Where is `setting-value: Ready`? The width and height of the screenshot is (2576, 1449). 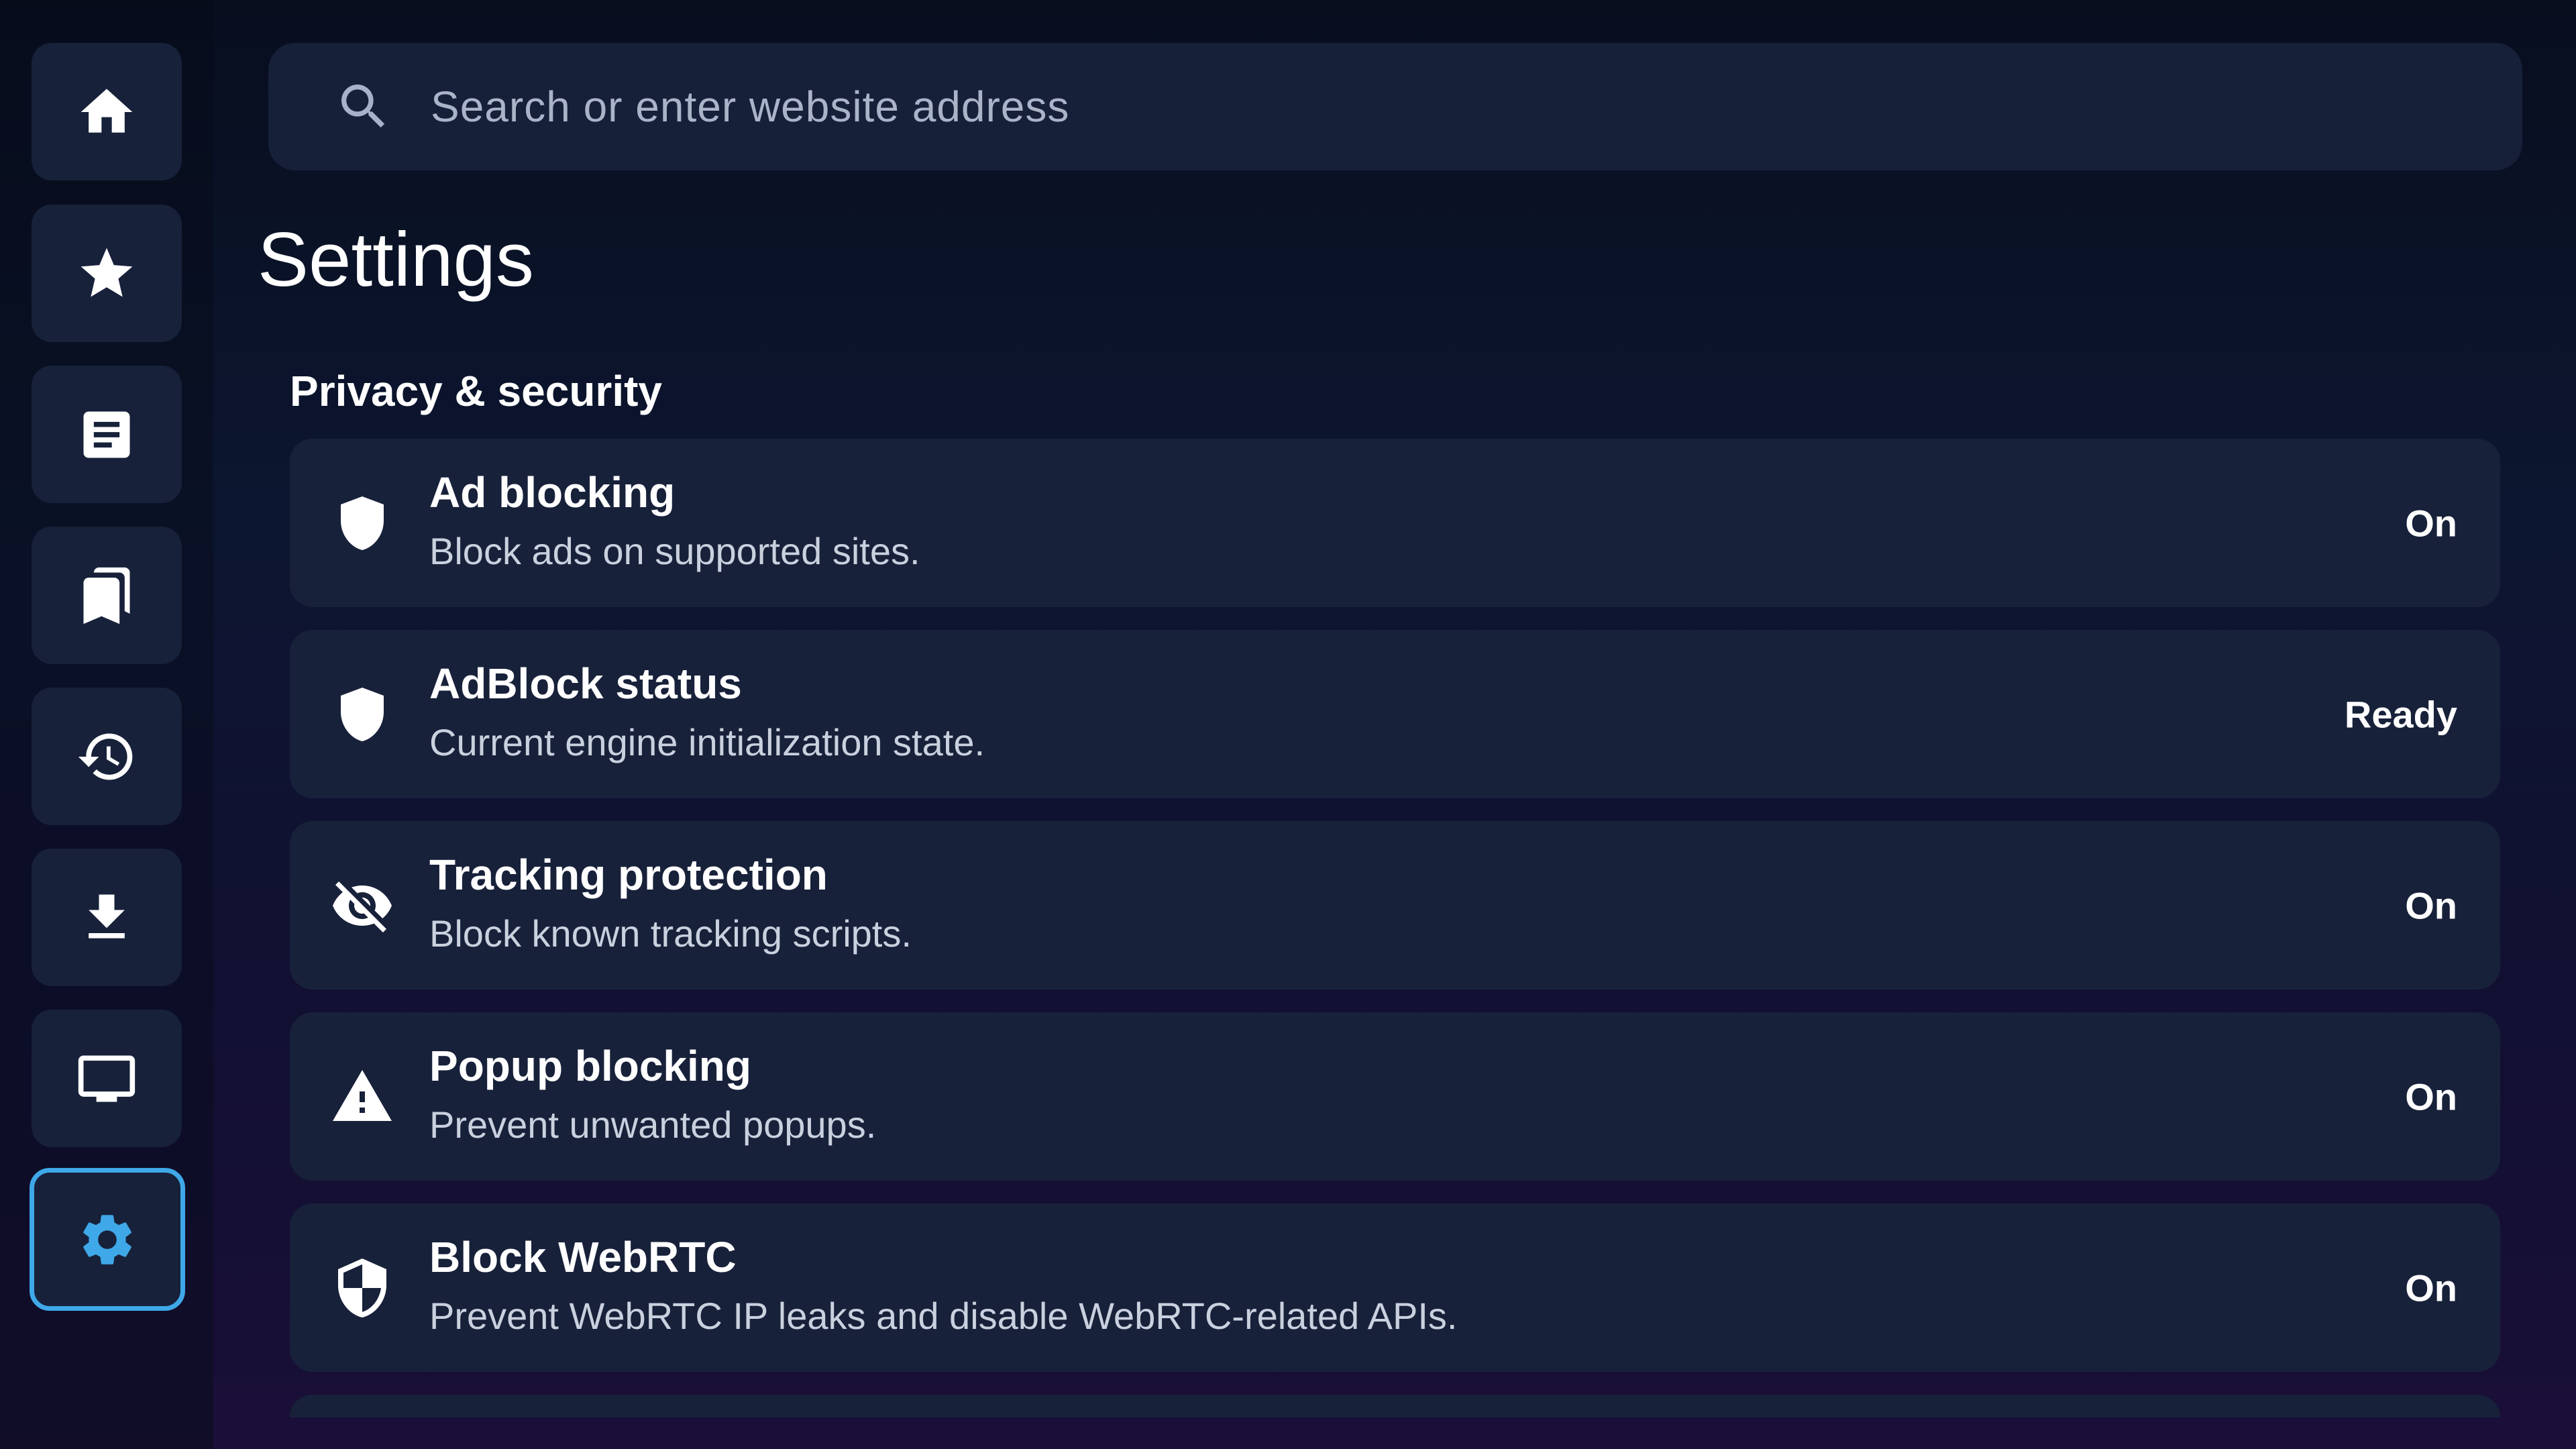 setting-value: Ready is located at coordinates (2400, 714).